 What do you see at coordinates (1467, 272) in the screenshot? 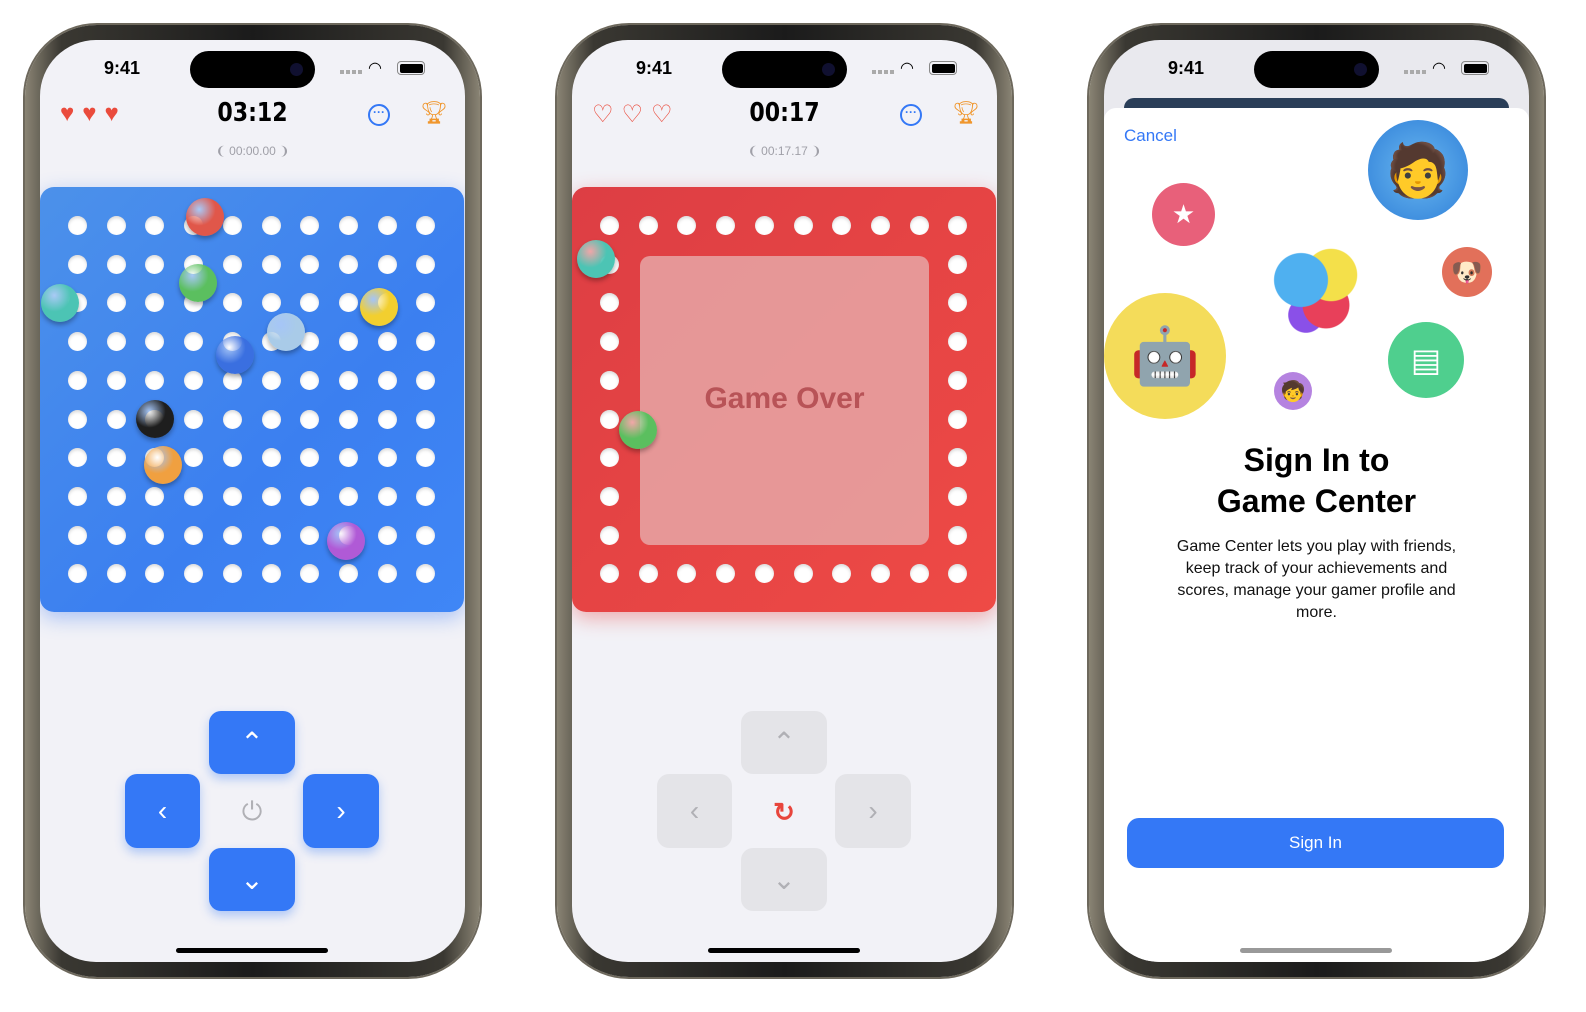
I see `dog-avatar-icon: 🐶` at bounding box center [1467, 272].